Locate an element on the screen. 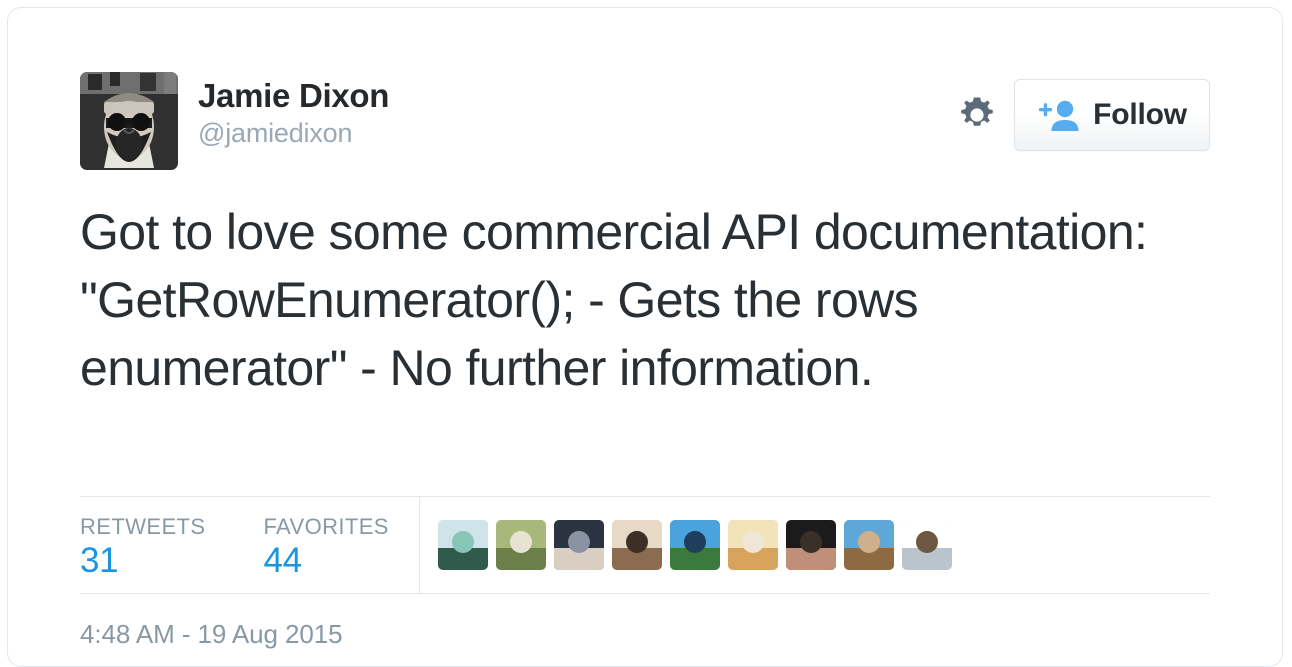  add-person-icon is located at coordinates (1059, 115).